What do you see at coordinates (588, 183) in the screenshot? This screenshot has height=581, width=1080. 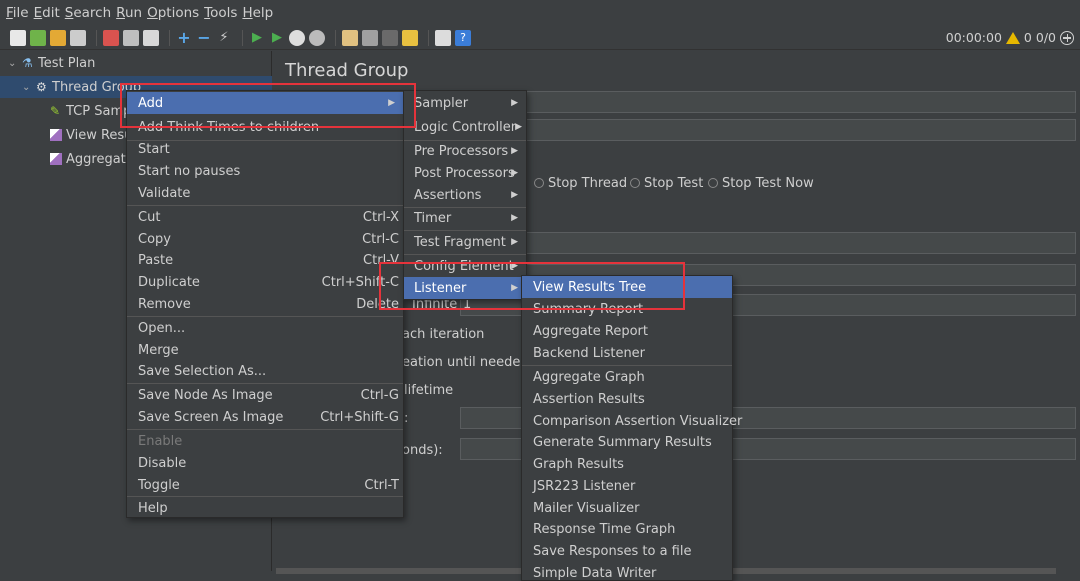 I see `option-label: Stop Thread` at bounding box center [588, 183].